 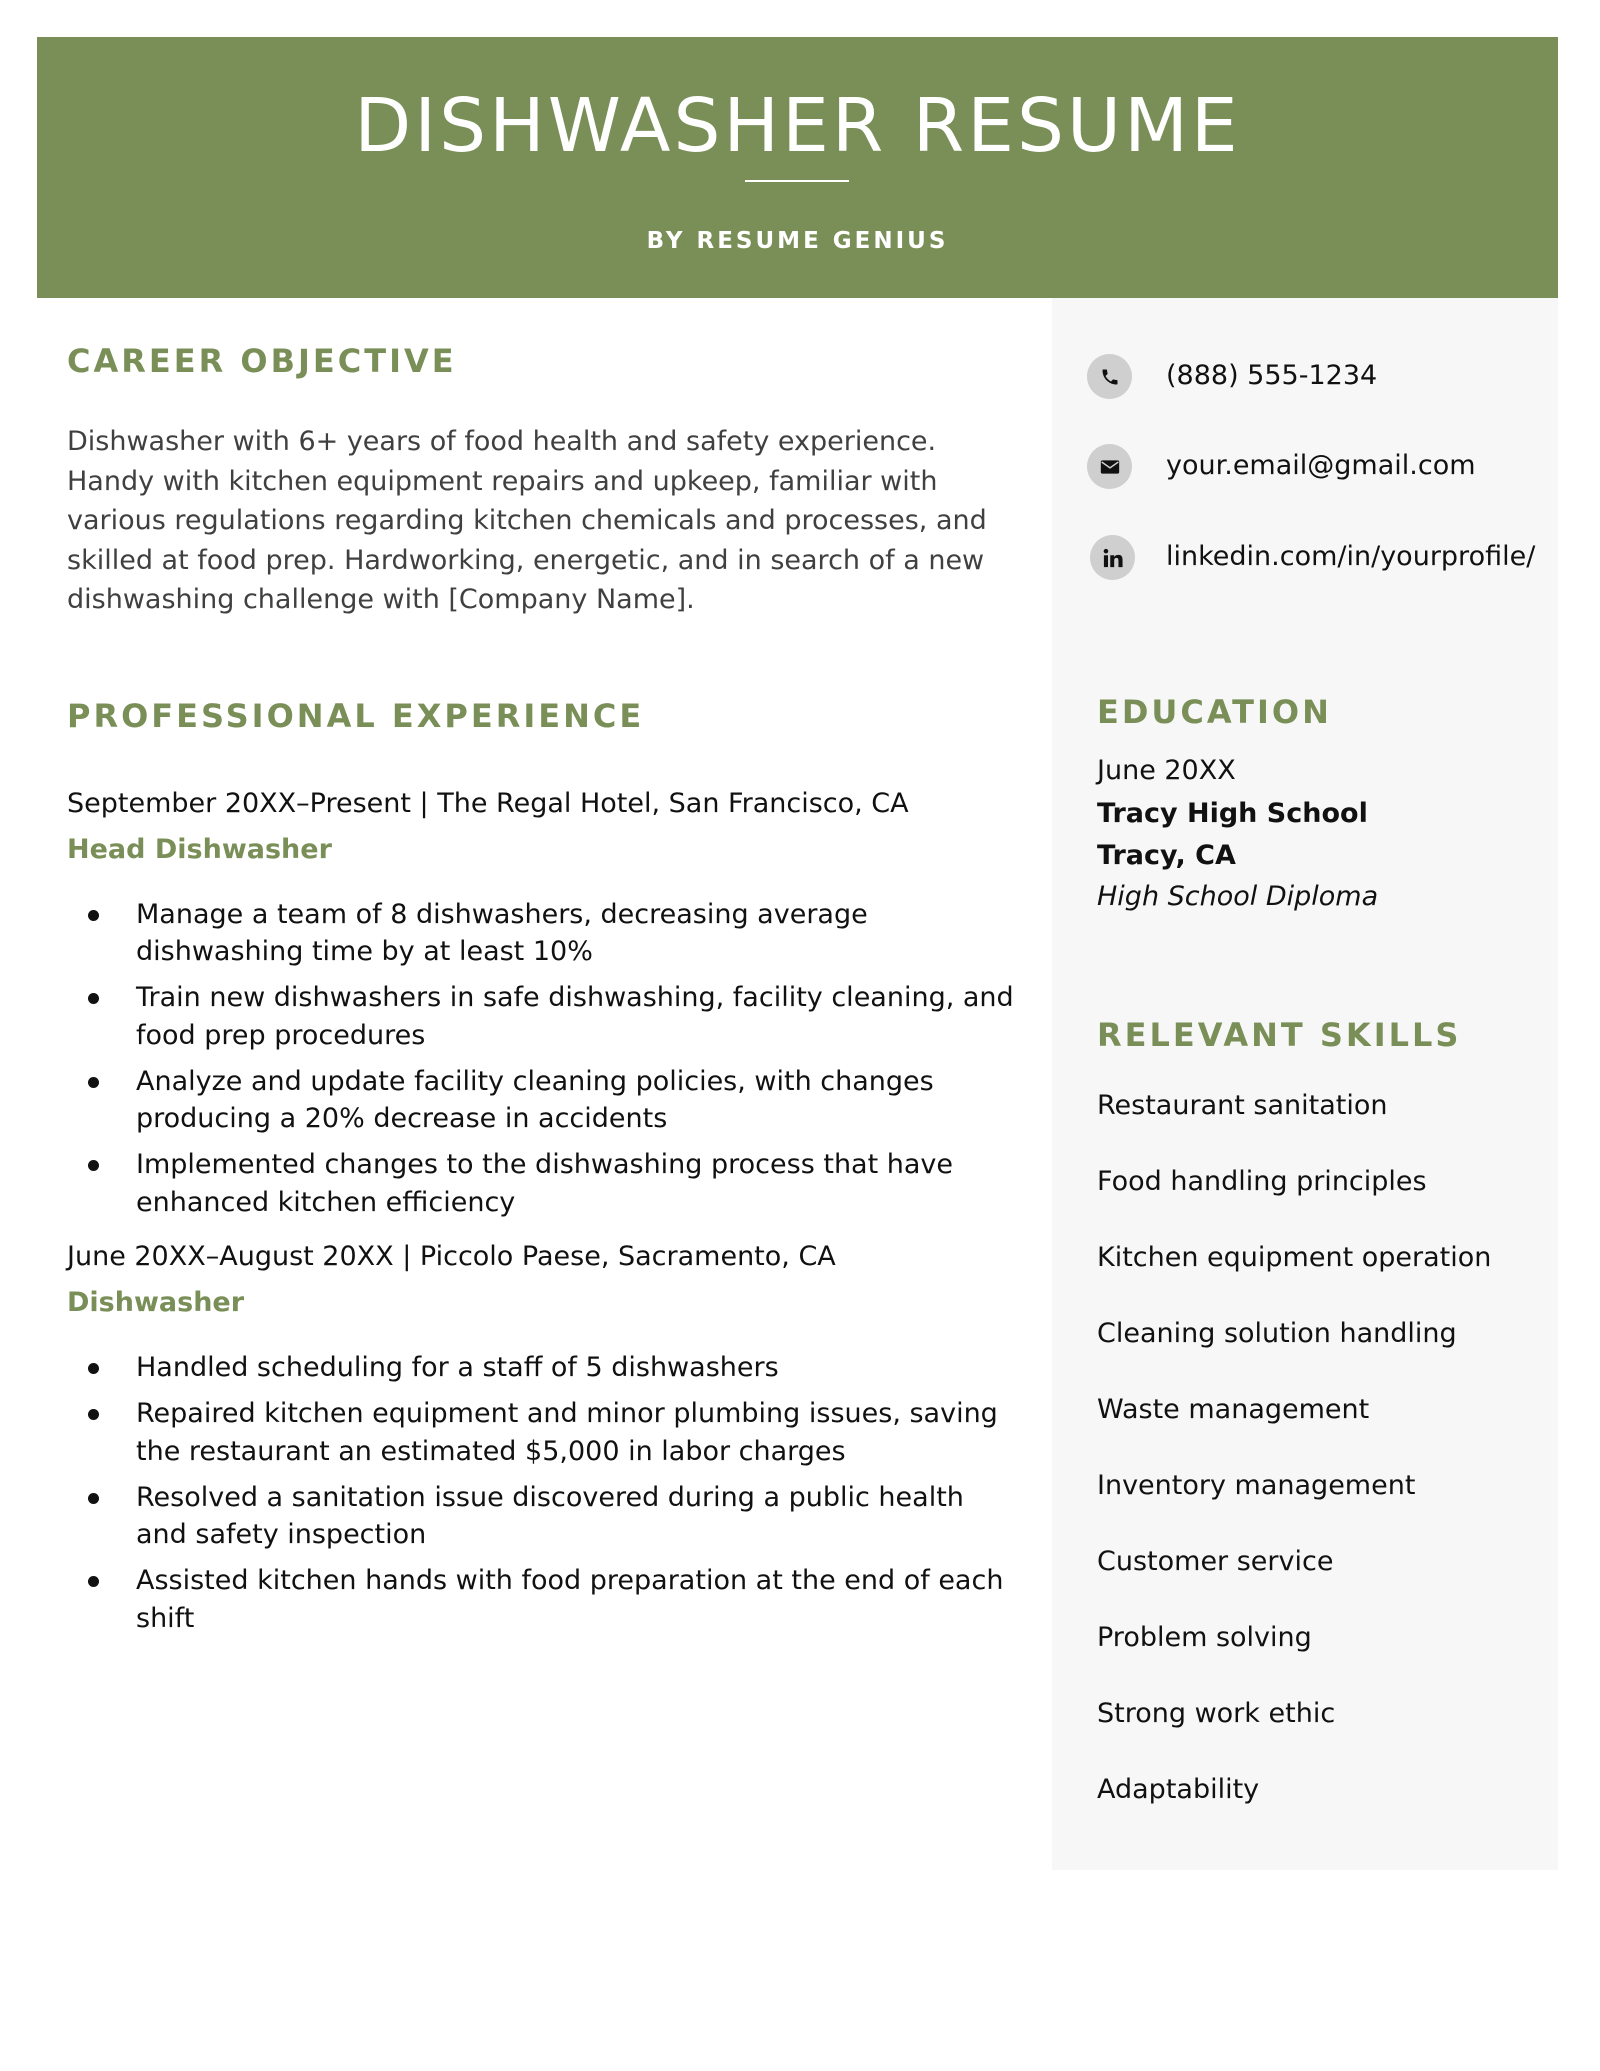 What do you see at coordinates (1350, 556) in the screenshot?
I see `linkedin-url: linkedin.com/in/yourprofile/` at bounding box center [1350, 556].